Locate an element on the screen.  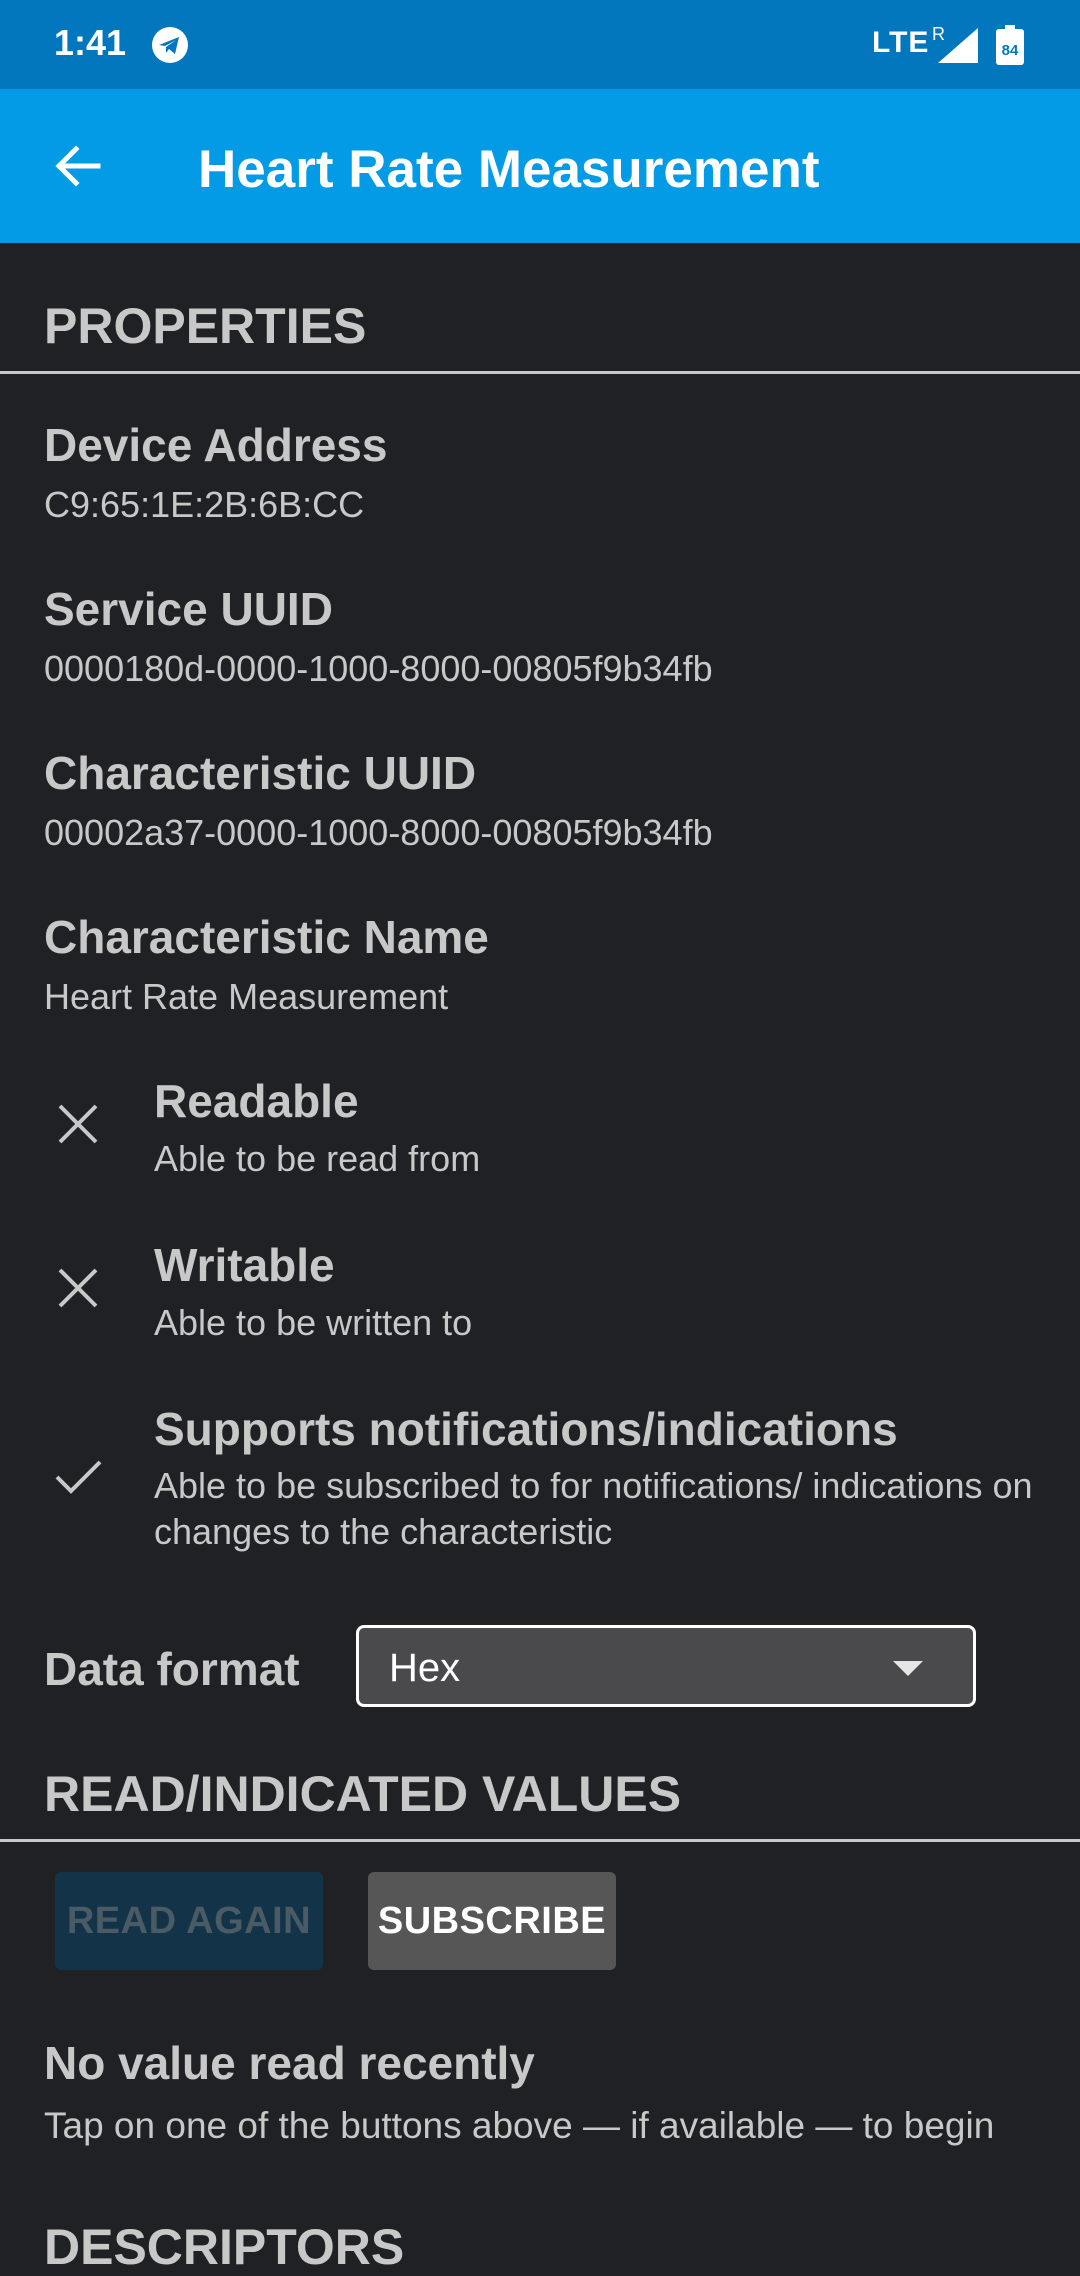
values-divider is located at coordinates (540, 1840).